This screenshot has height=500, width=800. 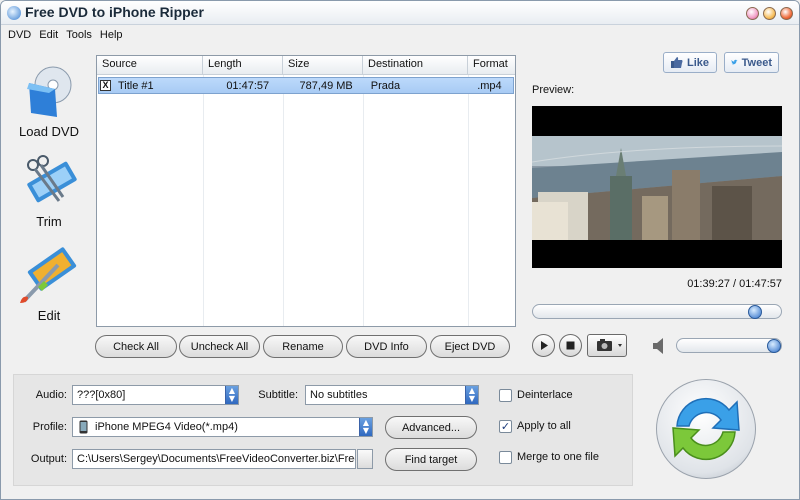 What do you see at coordinates (431, 459) in the screenshot?
I see `find-target-button: Find target` at bounding box center [431, 459].